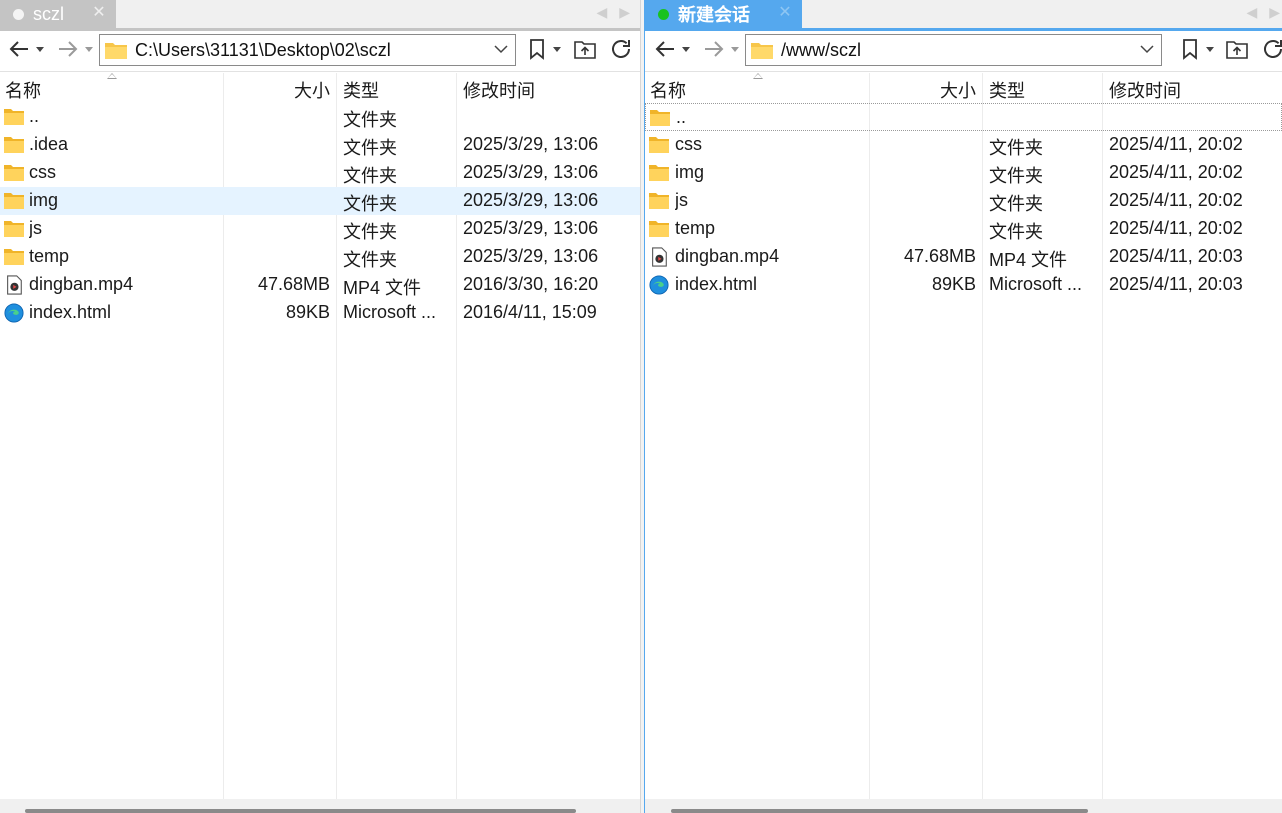  I want to click on file-row: temp 文件夹 2025/4/11, 20:02, so click(963, 229).